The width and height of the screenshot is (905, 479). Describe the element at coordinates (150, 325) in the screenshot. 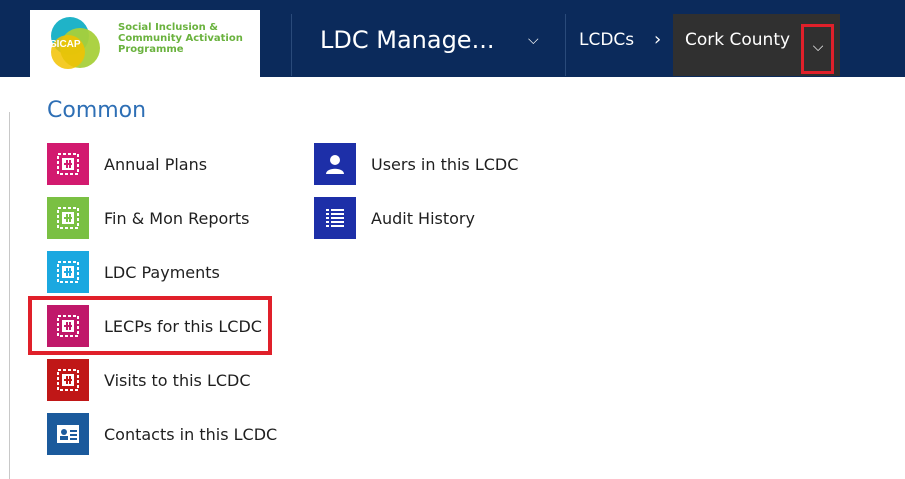

I see `lecps-highlight-box` at that location.